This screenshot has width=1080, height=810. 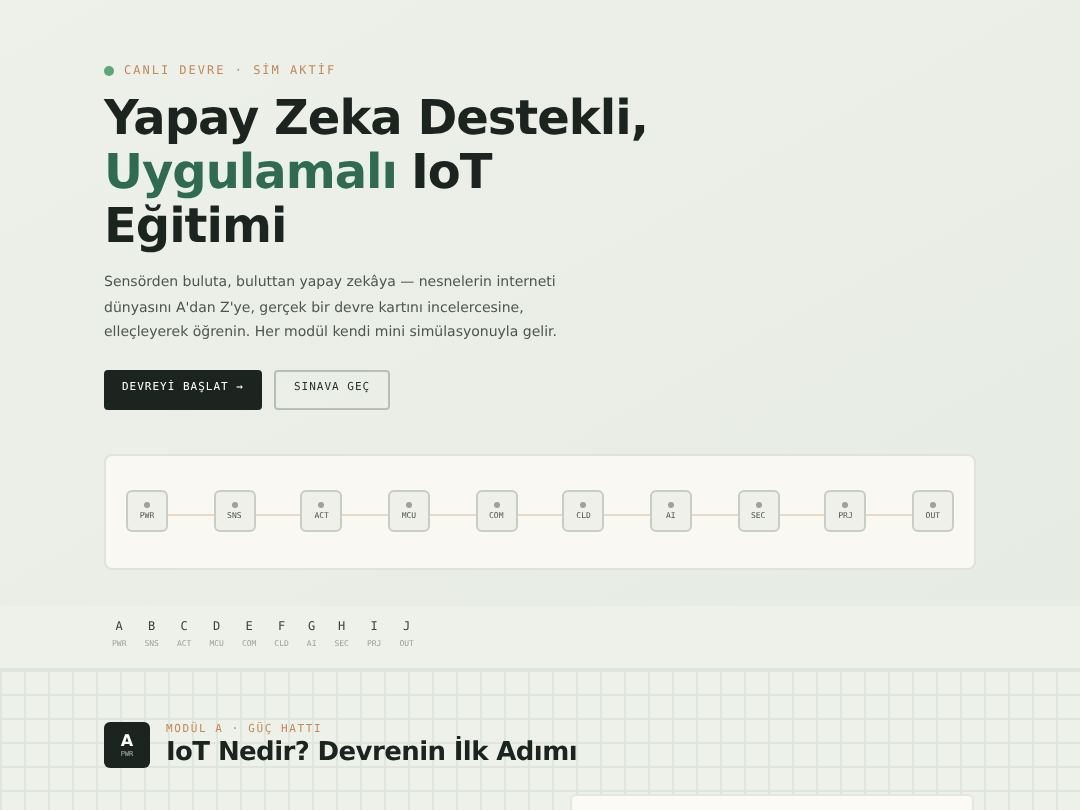 I want to click on hero-title: Eğitimi, so click(x=195, y=227).